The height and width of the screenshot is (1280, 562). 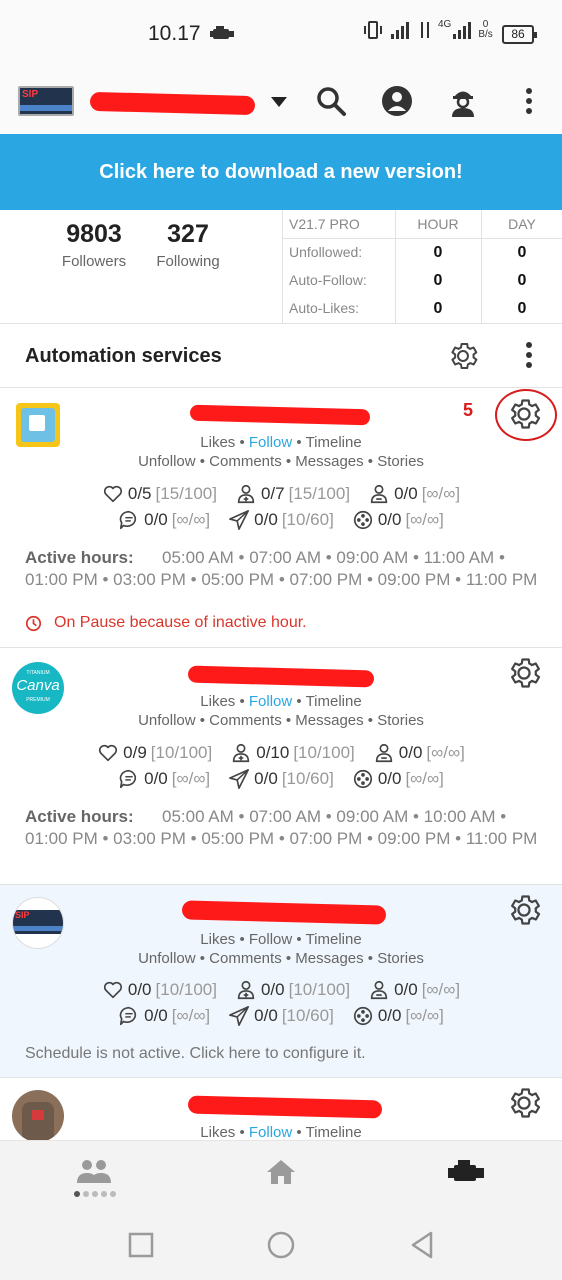 I want to click on annotation-number: 5, so click(x=468, y=410).